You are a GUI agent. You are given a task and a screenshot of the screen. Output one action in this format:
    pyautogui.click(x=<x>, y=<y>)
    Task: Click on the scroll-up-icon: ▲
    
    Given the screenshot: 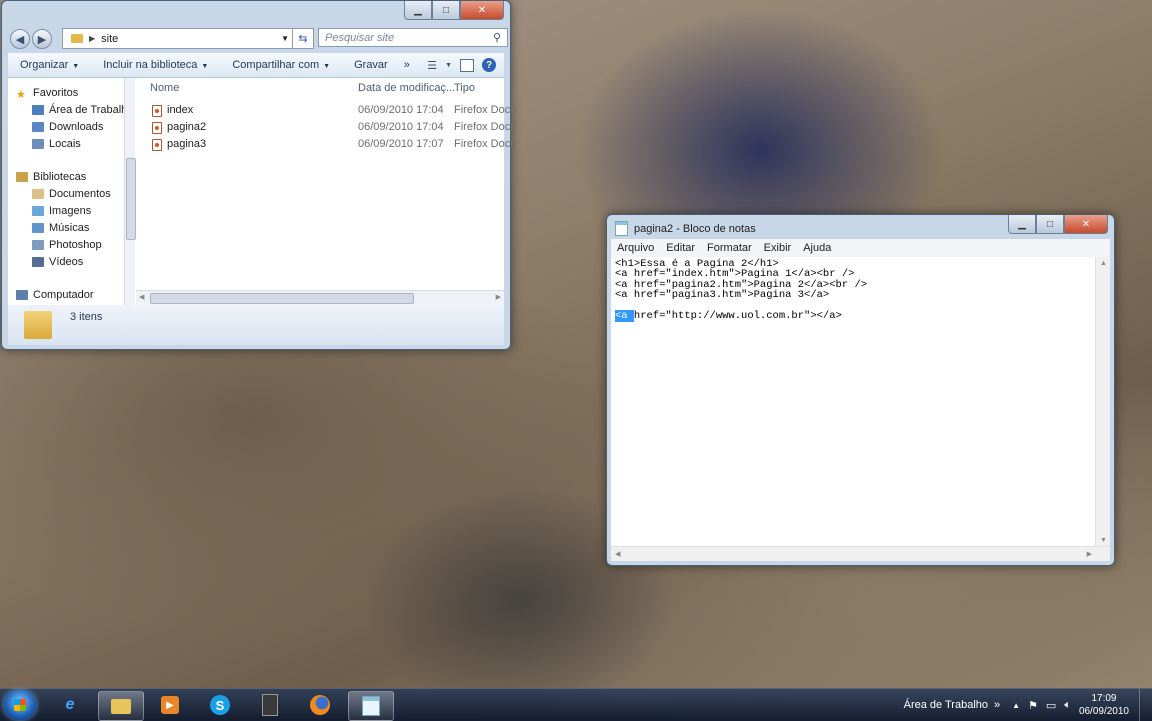 What is the action you would take?
    pyautogui.click(x=1103, y=263)
    